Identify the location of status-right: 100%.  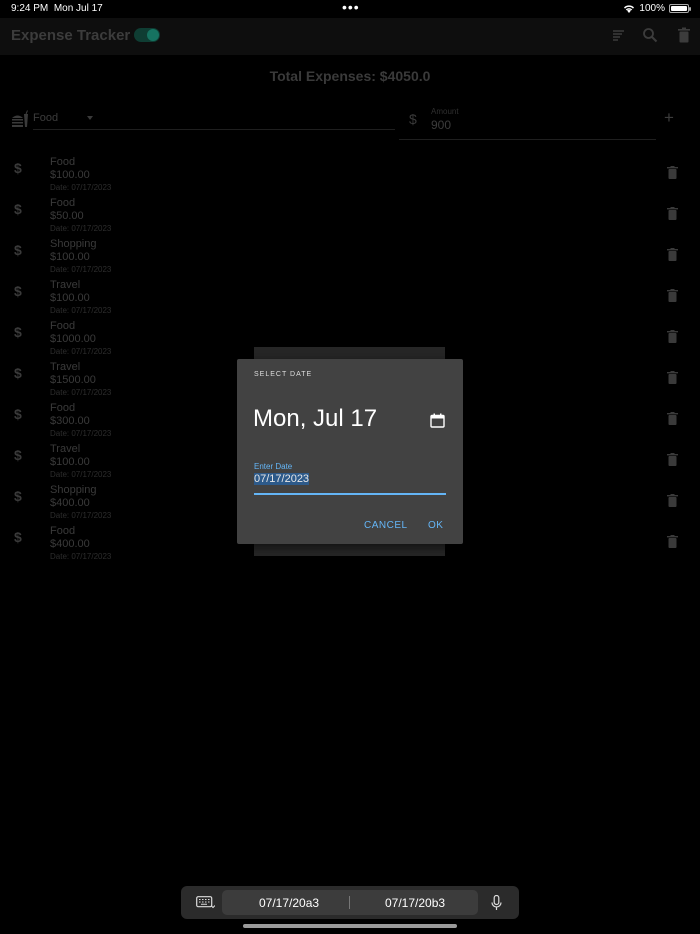
(657, 8).